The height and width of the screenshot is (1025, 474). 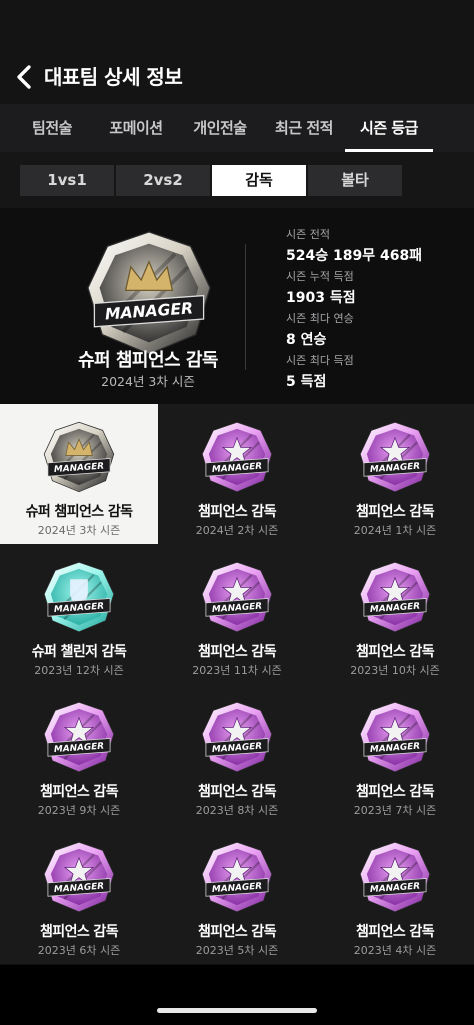 I want to click on tab-bar: 팀전술 포메이션 개인전술 최근 전적 시즌 등급, so click(x=237, y=128).